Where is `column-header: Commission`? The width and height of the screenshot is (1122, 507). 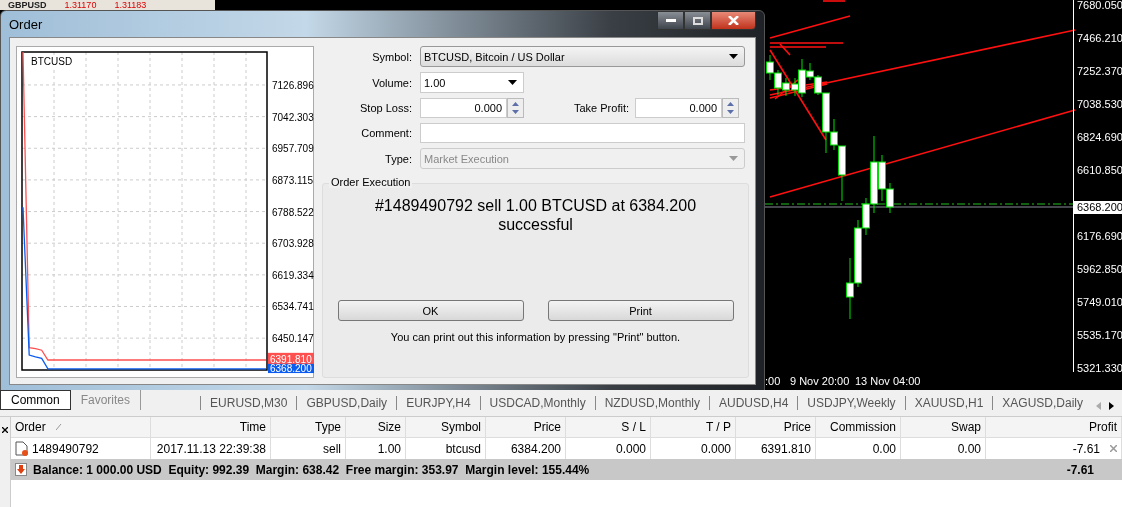 column-header: Commission is located at coordinates (858, 427).